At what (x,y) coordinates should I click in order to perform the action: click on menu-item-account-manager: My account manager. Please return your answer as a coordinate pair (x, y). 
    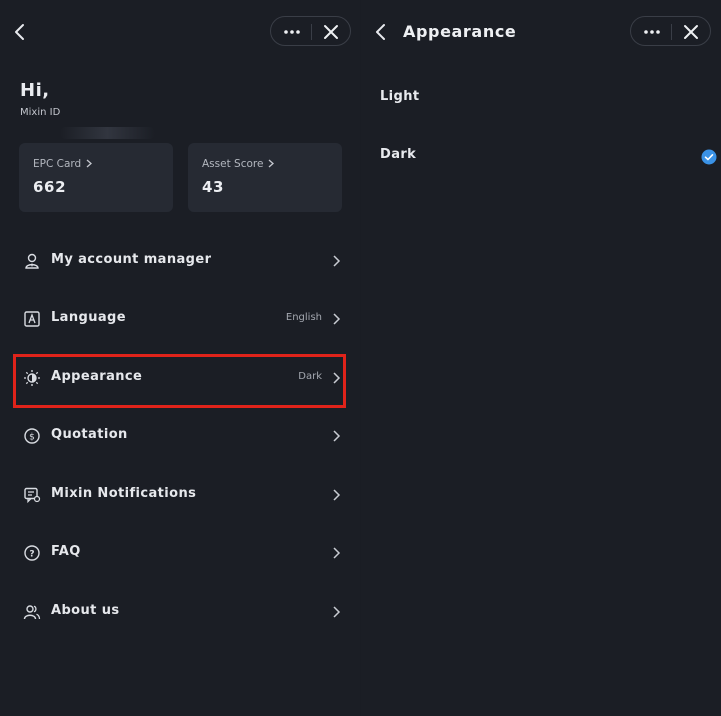
    Looking at the image, I should click on (180, 261).